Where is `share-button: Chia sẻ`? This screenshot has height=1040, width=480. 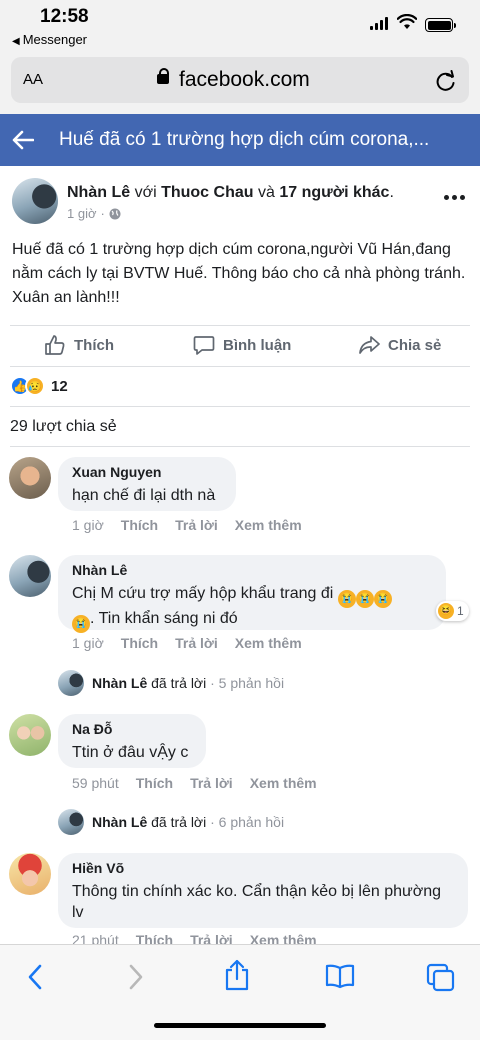 share-button: Chia sẻ is located at coordinates (399, 345).